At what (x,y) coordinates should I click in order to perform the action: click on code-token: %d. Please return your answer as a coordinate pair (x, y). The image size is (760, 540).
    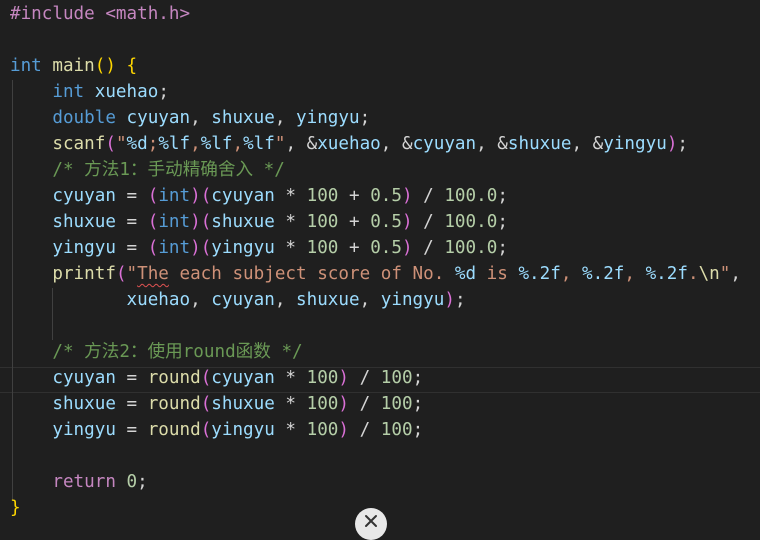
    Looking at the image, I should click on (137, 144).